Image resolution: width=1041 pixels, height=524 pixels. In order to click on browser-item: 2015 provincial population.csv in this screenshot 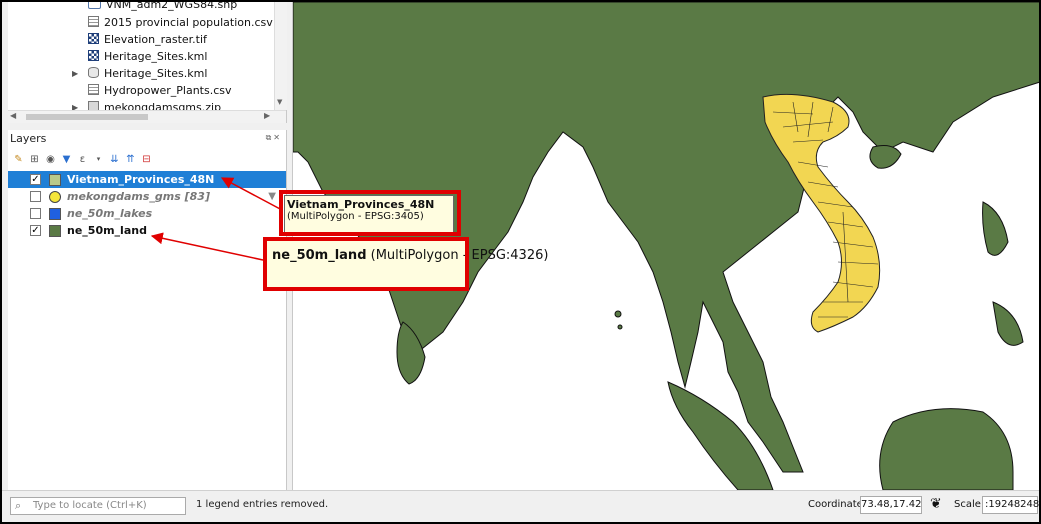, I will do `click(180, 23)`.